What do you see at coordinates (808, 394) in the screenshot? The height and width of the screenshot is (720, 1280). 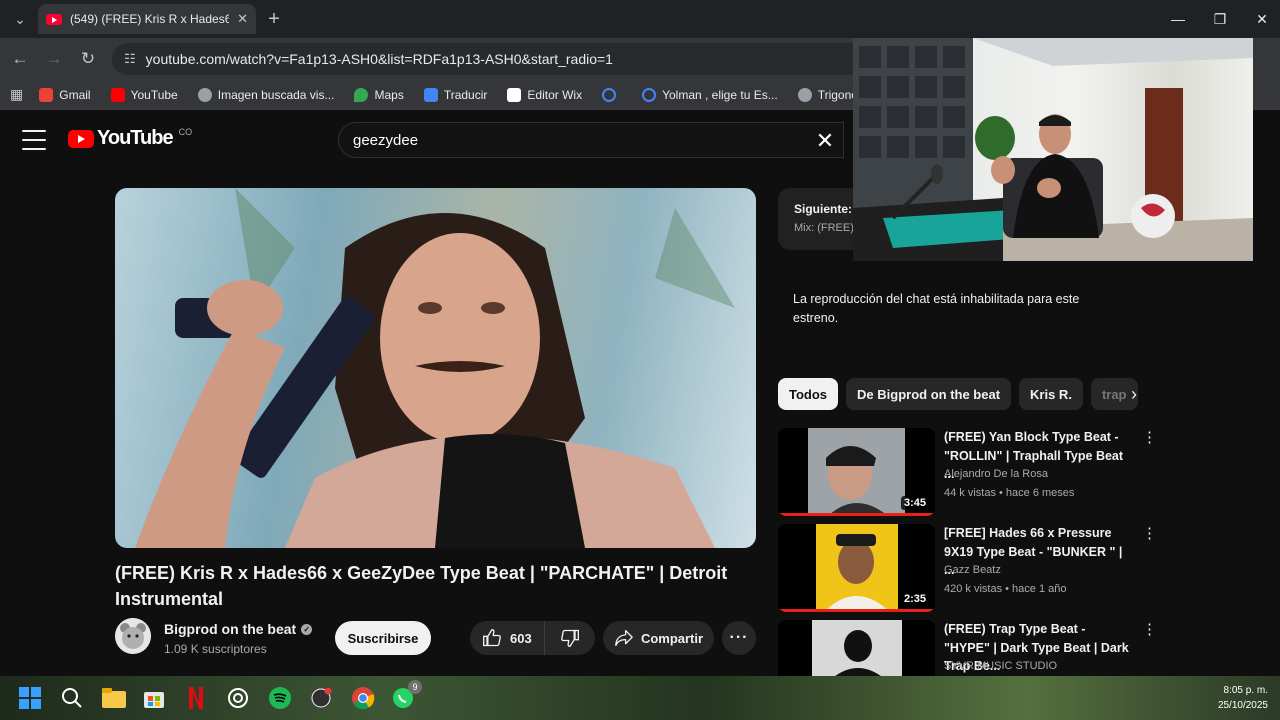 I see `chip-all: Todos` at bounding box center [808, 394].